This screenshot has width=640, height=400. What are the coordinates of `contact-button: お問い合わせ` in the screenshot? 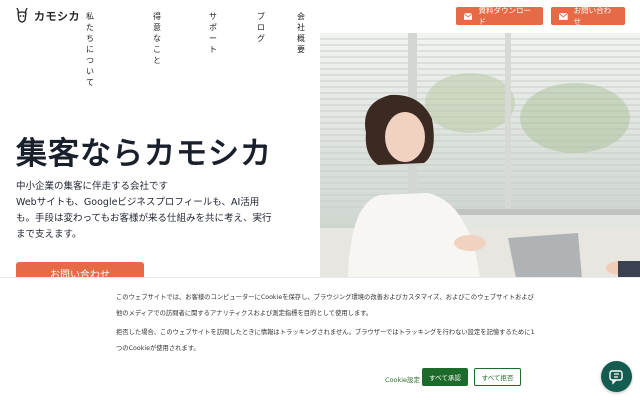 It's located at (588, 16).